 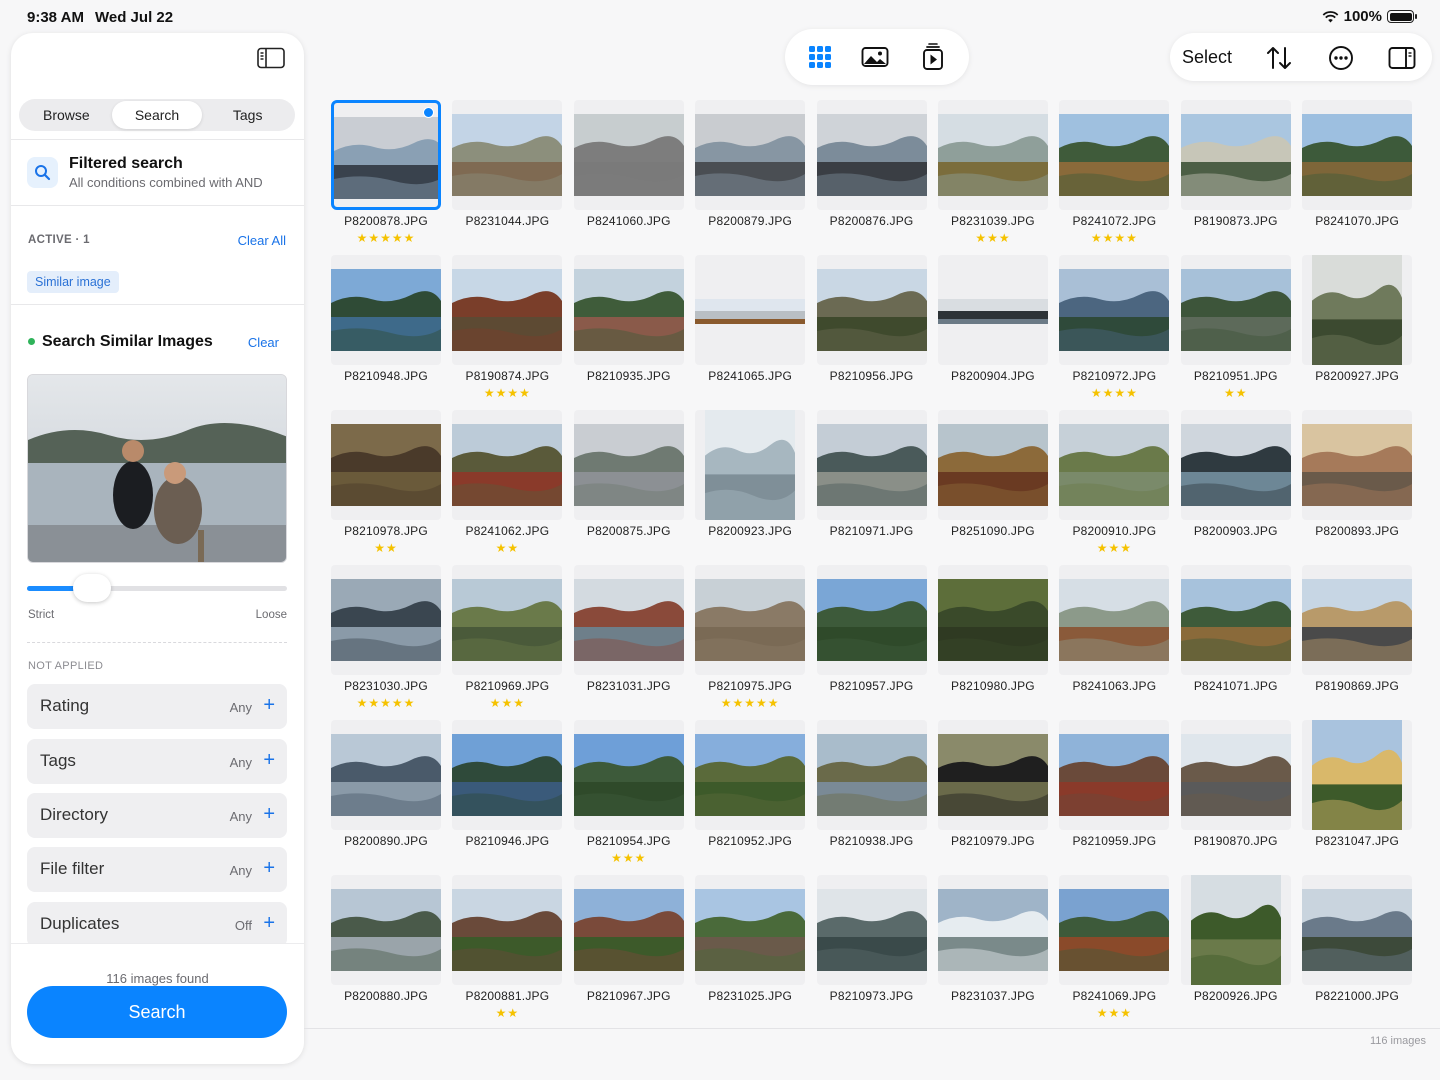 I want to click on photo-cell: P8200893.JPG, so click(x=1357, y=487).